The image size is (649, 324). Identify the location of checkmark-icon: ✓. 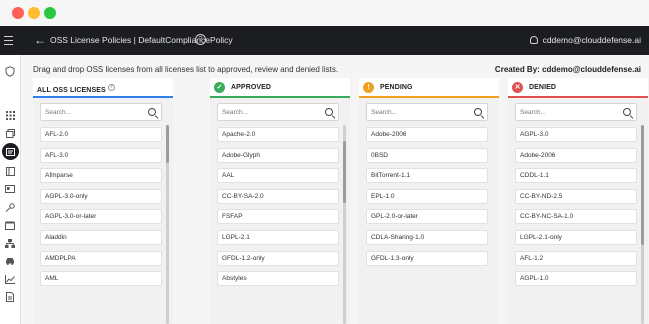
(219, 87).